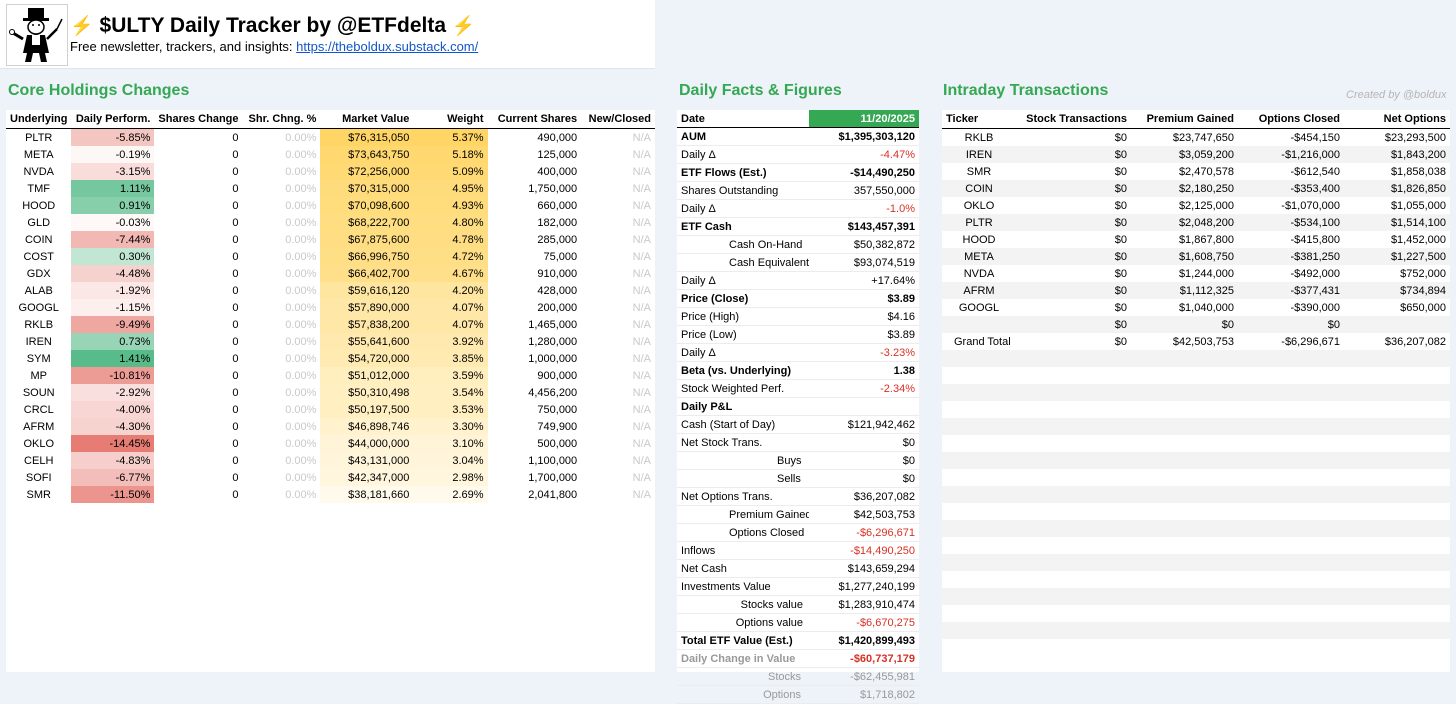  I want to click on table-row: PLTR $0 $2,048,200 -$534,100 $1,514,100, so click(1196, 222).